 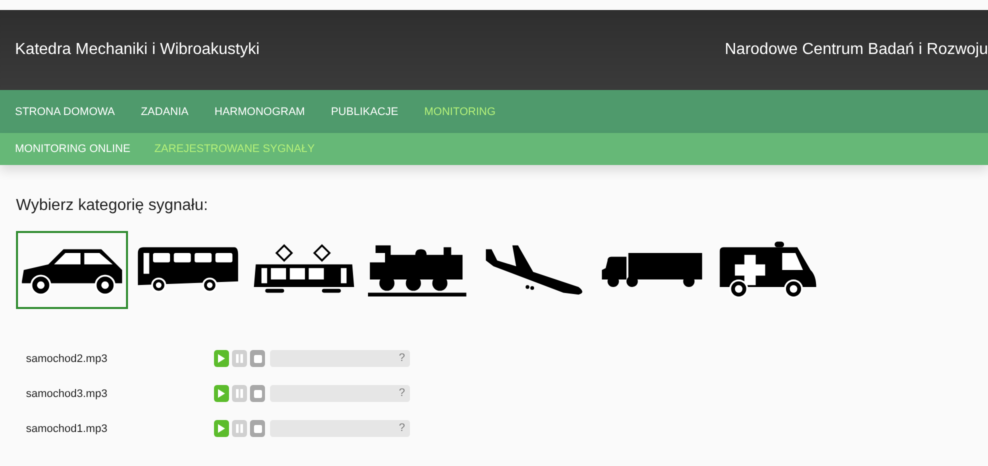 What do you see at coordinates (856, 50) in the screenshot?
I see `partner-name: Narodowe Centrum Badań i Rozwoju` at bounding box center [856, 50].